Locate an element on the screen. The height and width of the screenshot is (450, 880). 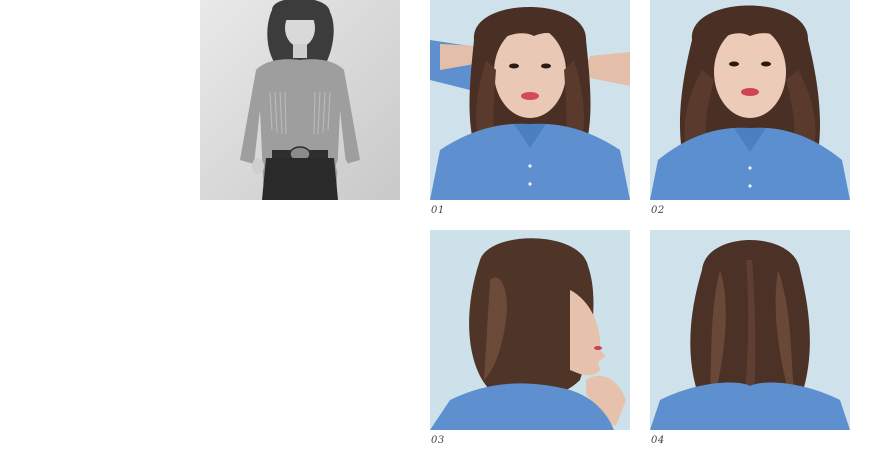
hero-photo-image is located at coordinates (300, 100).